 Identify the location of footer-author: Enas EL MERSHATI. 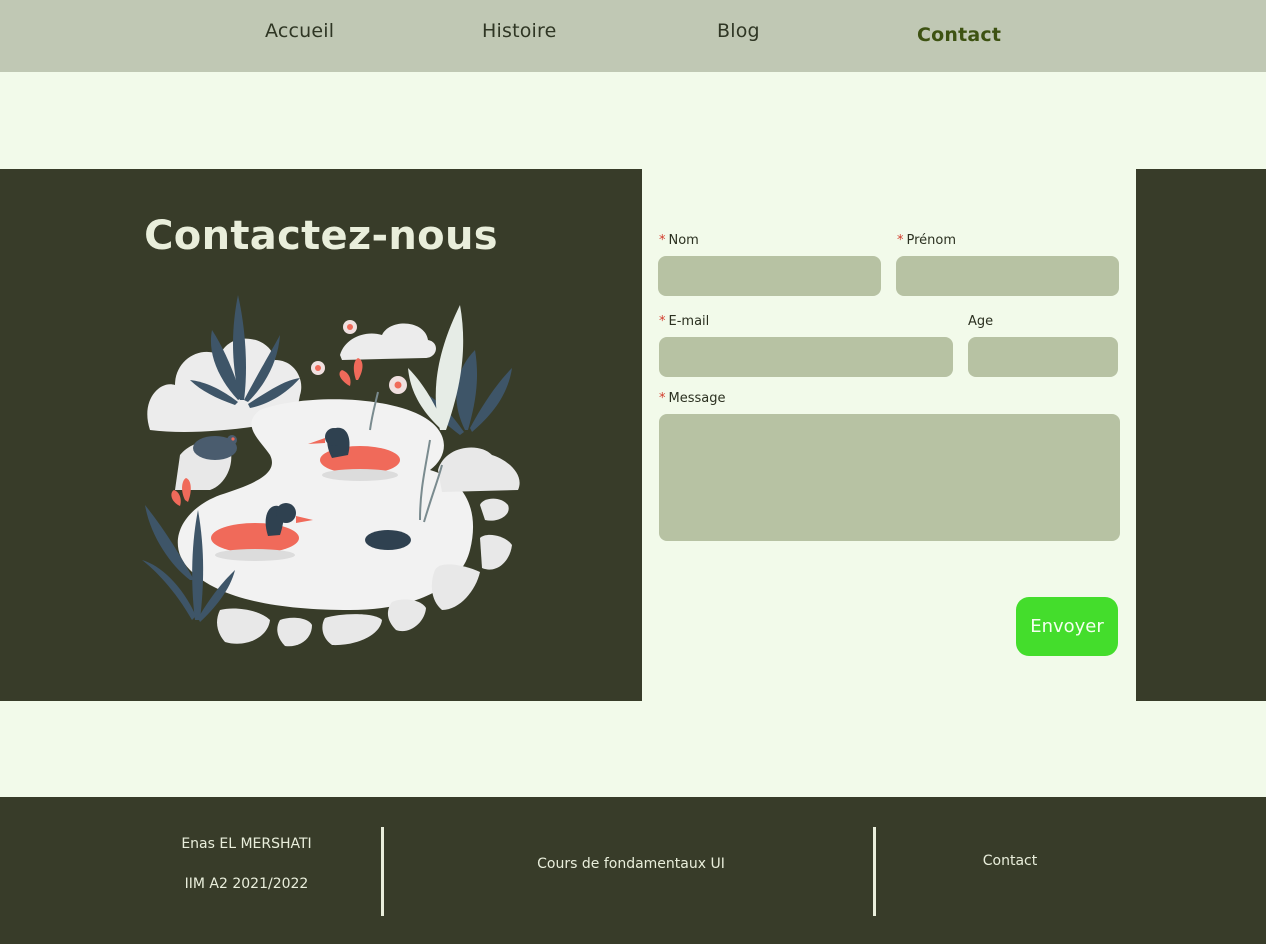
(246, 844).